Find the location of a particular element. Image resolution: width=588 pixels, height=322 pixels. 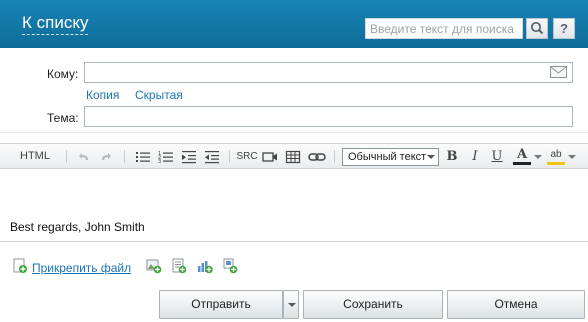

html-mode-button: HTML is located at coordinates (35, 156).